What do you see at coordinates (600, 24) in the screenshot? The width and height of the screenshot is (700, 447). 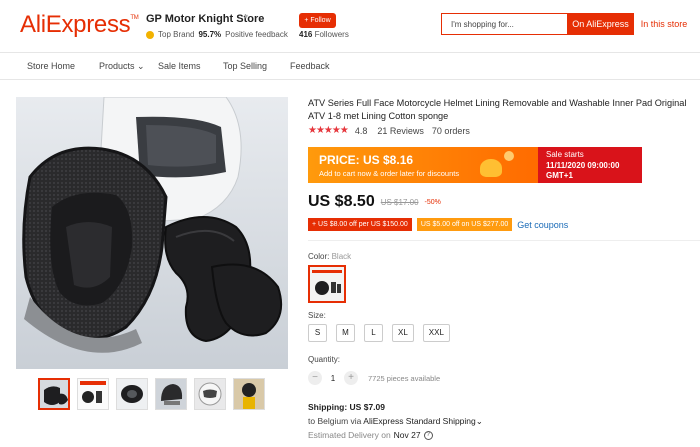 I see `search-on-aliexpress-button: On AliExpress` at bounding box center [600, 24].